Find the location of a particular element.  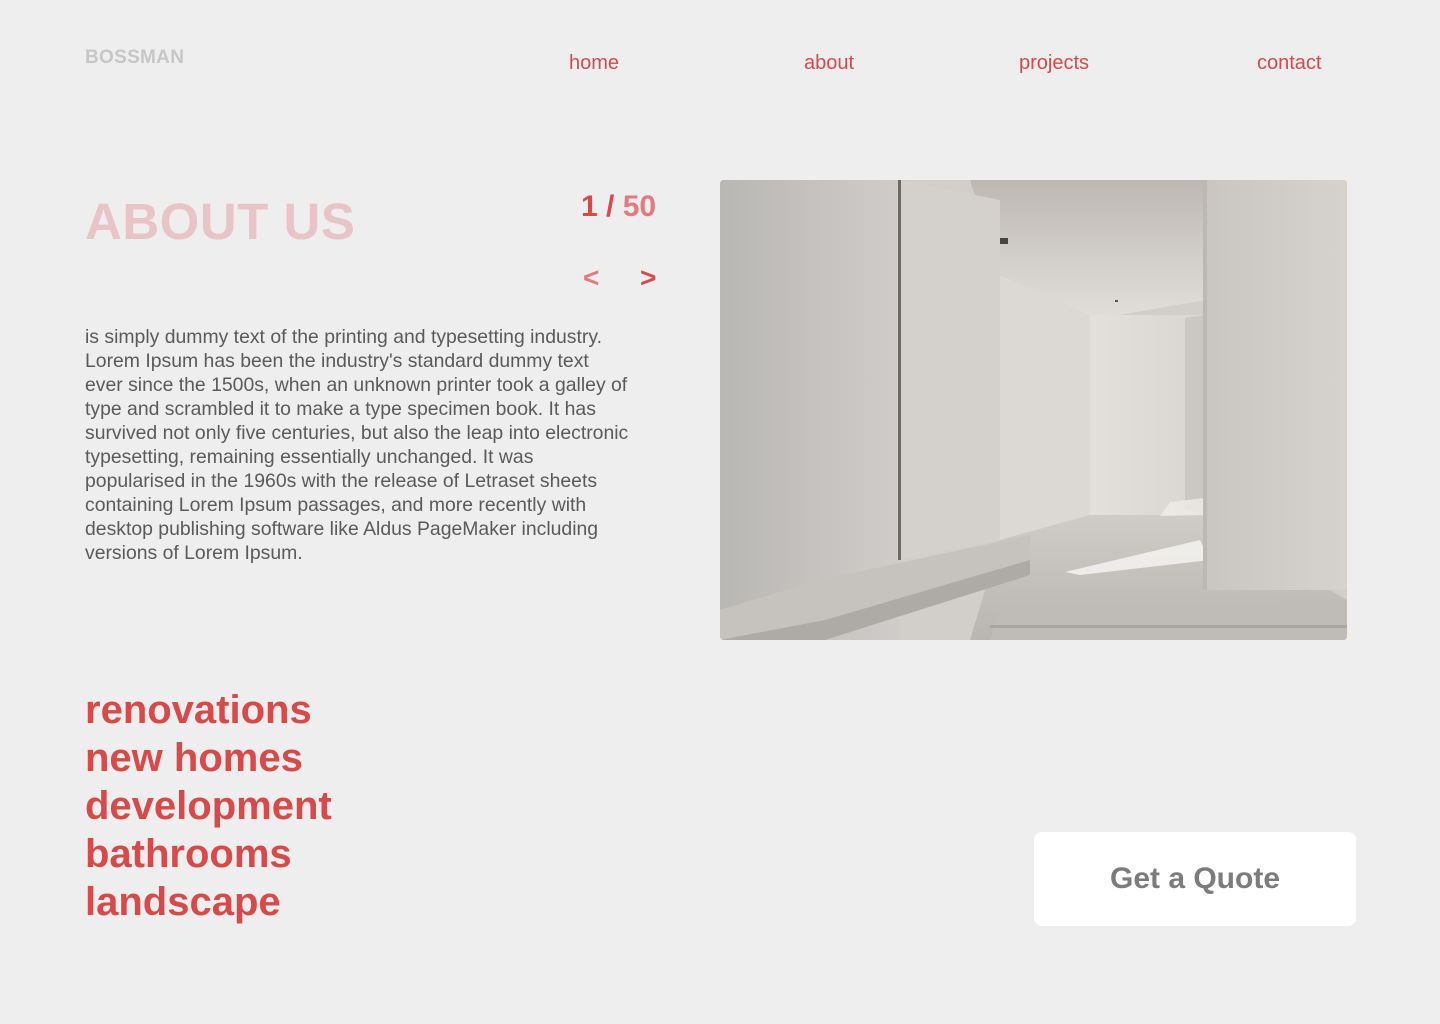

slide-counter: 1 / 50 is located at coordinates (618, 207).